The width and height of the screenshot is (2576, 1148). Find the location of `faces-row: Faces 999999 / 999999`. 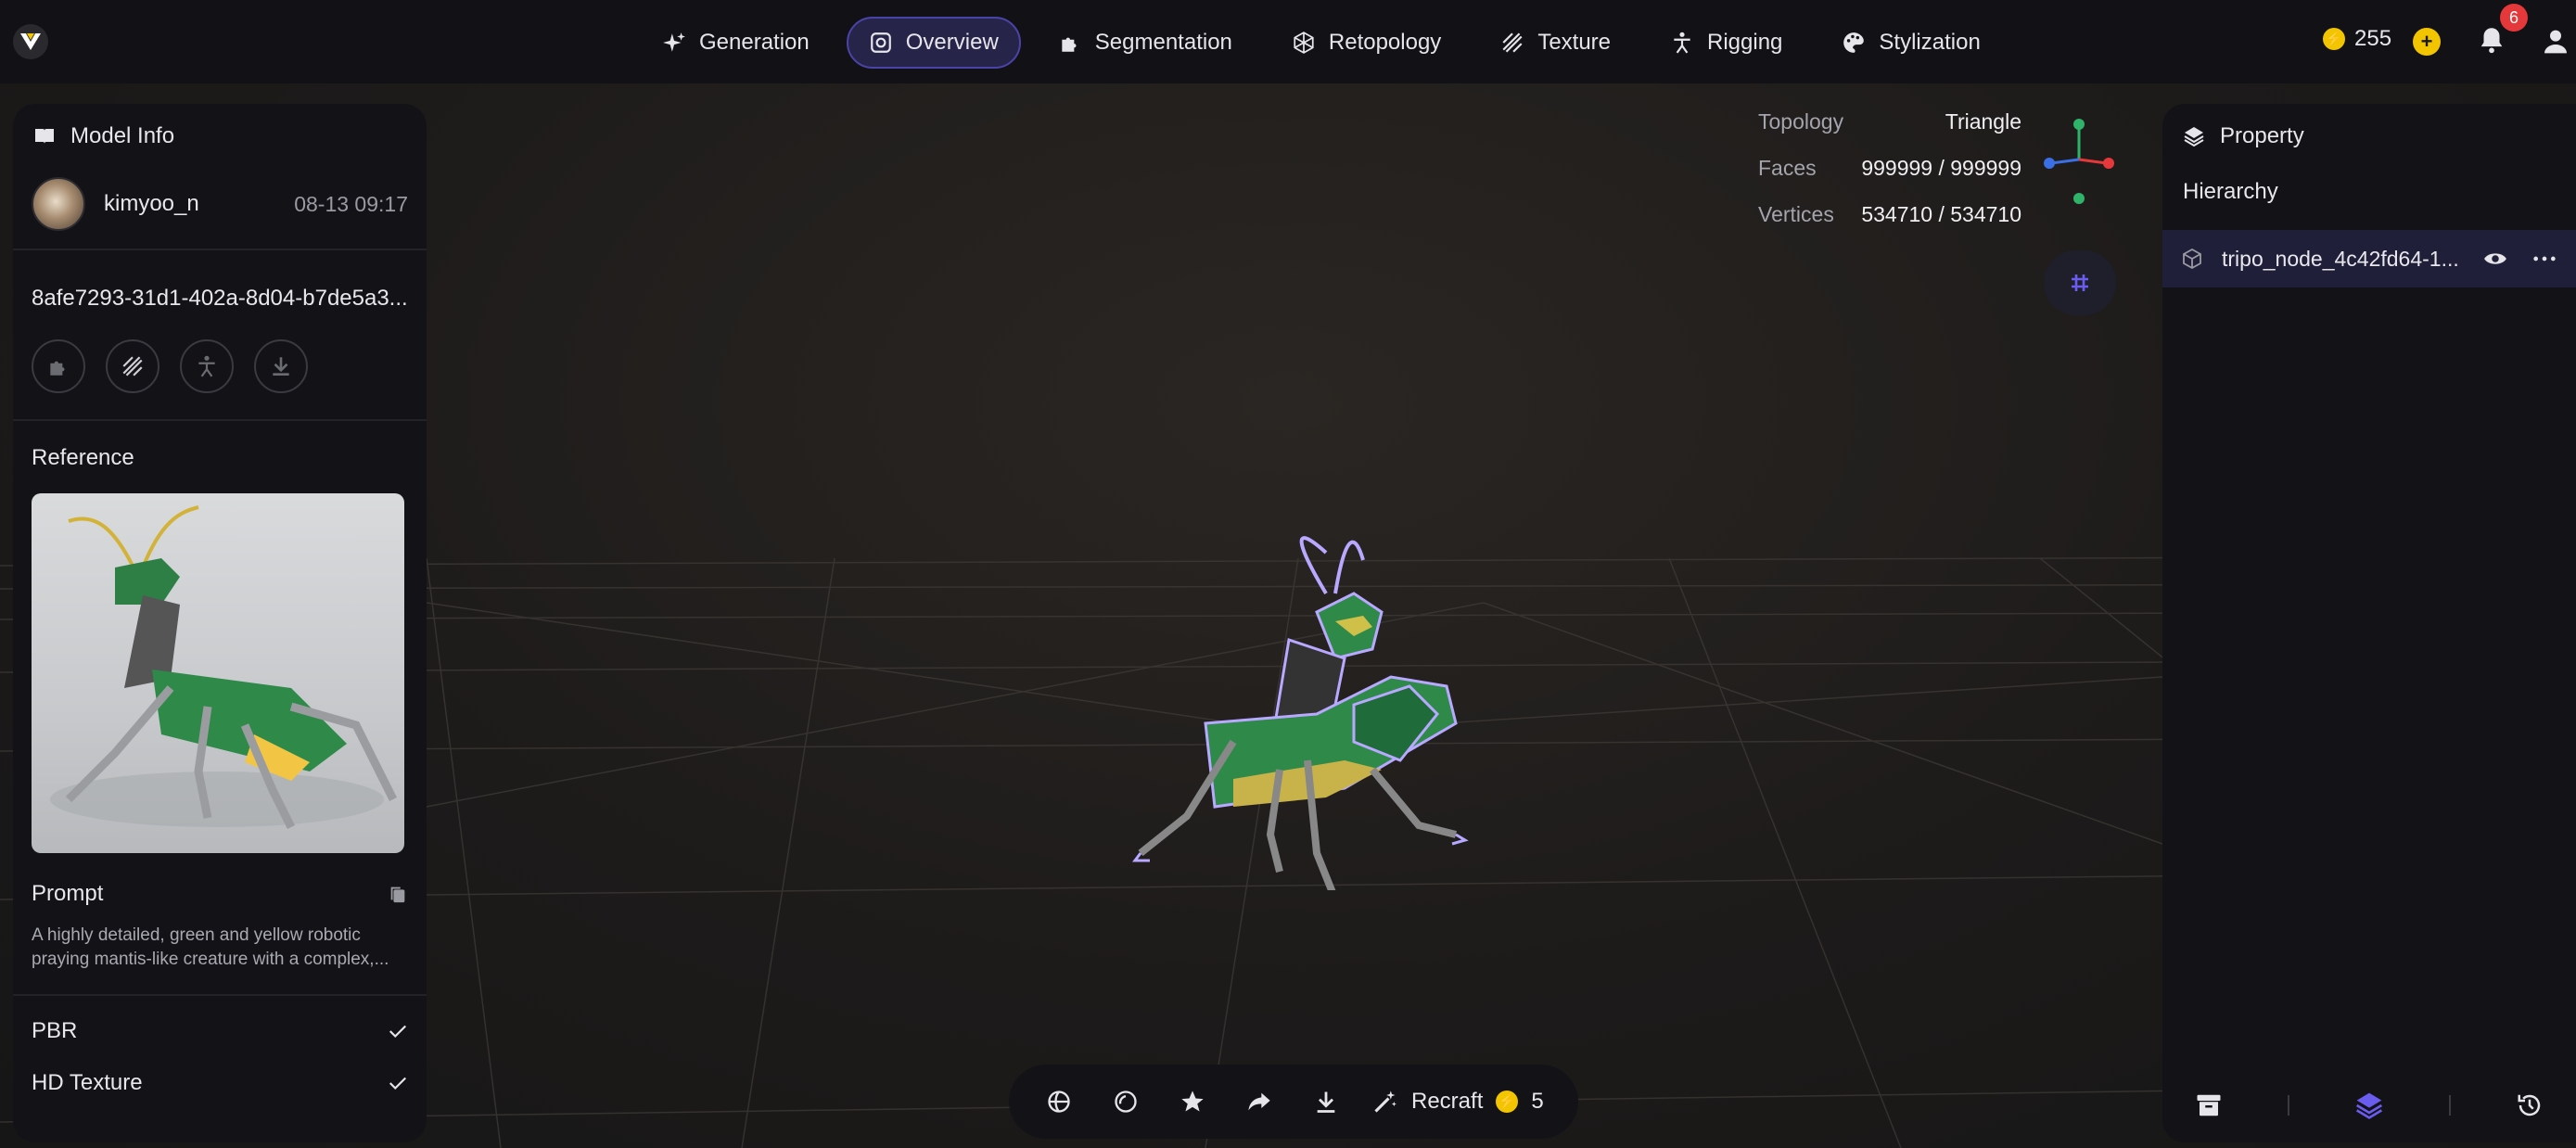

faces-row: Faces 999999 / 999999 is located at coordinates (1889, 168).